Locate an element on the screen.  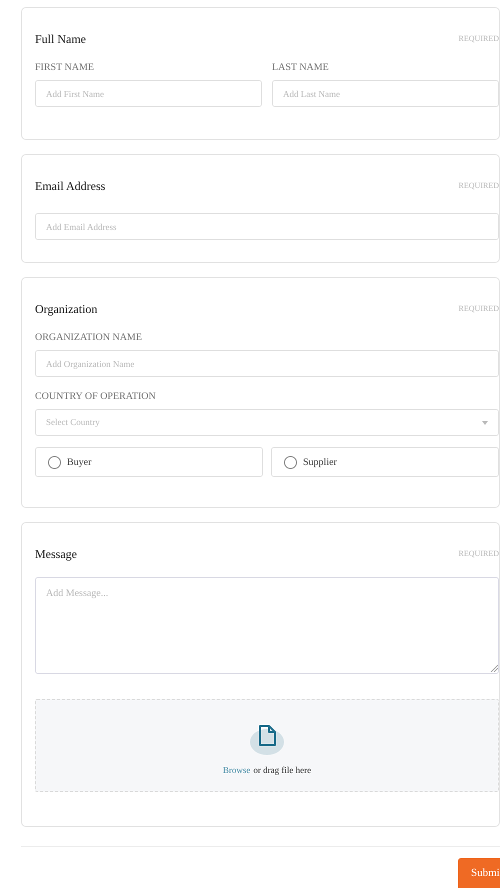
radio-option: Supplier is located at coordinates (385, 462).